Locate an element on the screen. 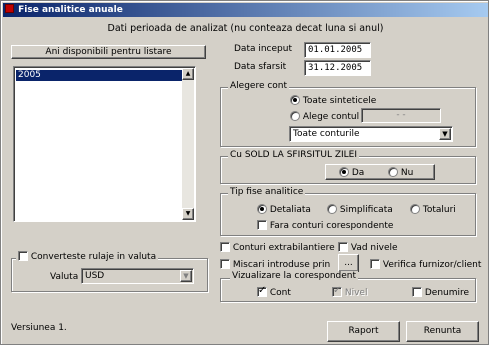 This screenshot has width=489, height=345. convert-option: Converteste rulaje in valuta is located at coordinates (87, 256).